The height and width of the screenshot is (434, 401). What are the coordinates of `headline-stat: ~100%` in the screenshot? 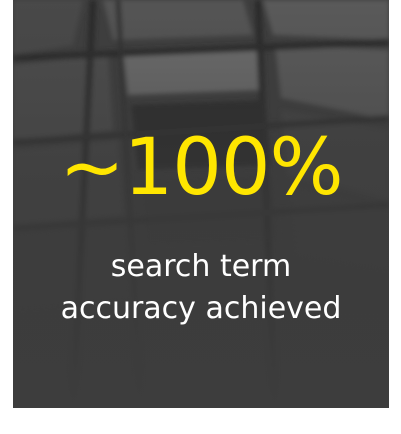 It's located at (201, 168).